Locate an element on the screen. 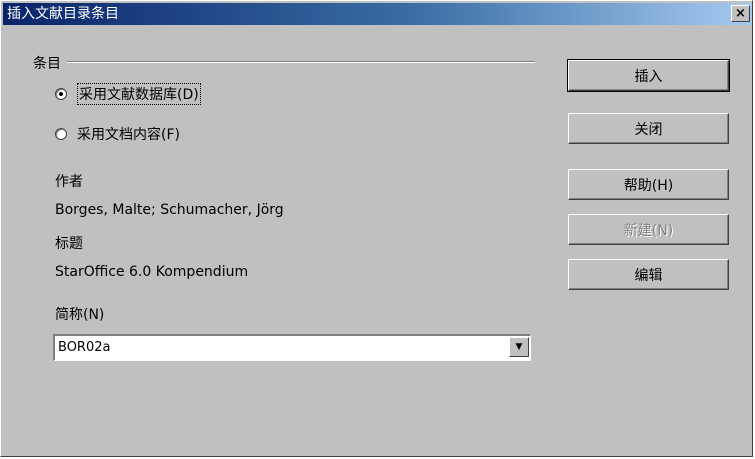 This screenshot has height=459, width=755. short-name-label: 简称(N) is located at coordinates (80, 315).